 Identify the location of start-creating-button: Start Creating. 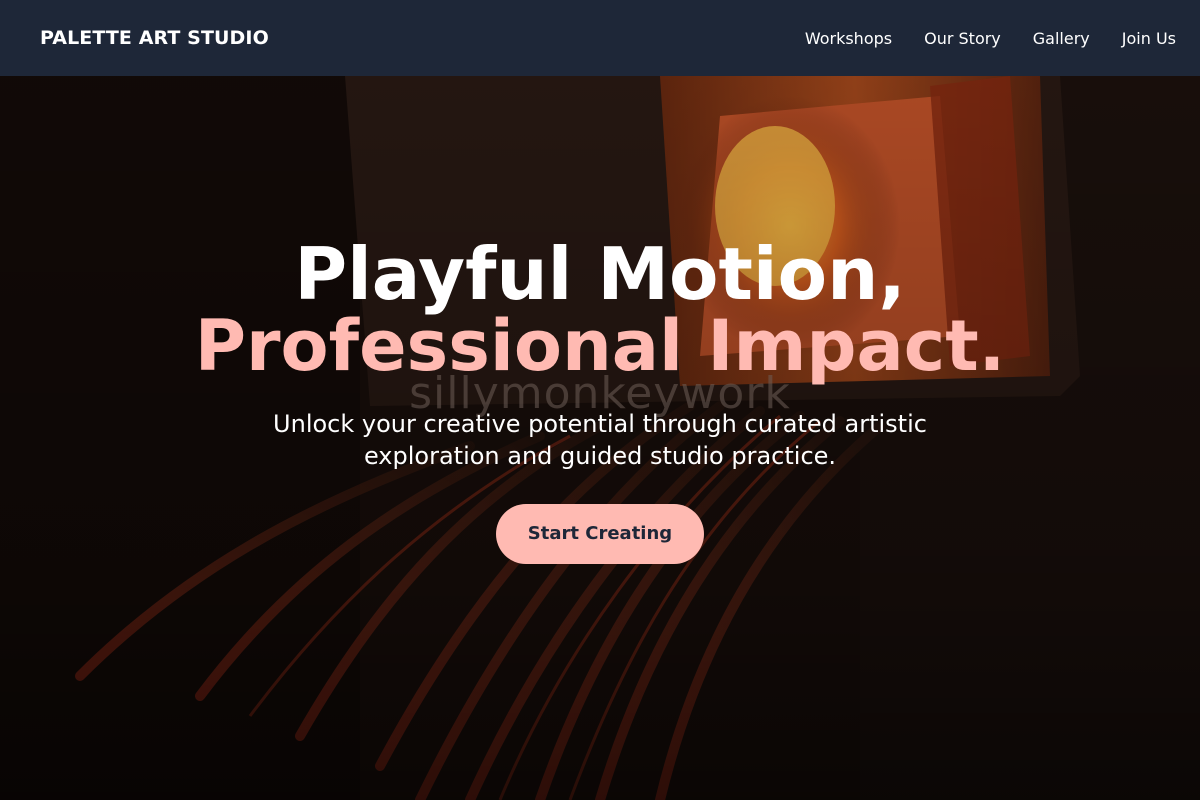
(600, 534).